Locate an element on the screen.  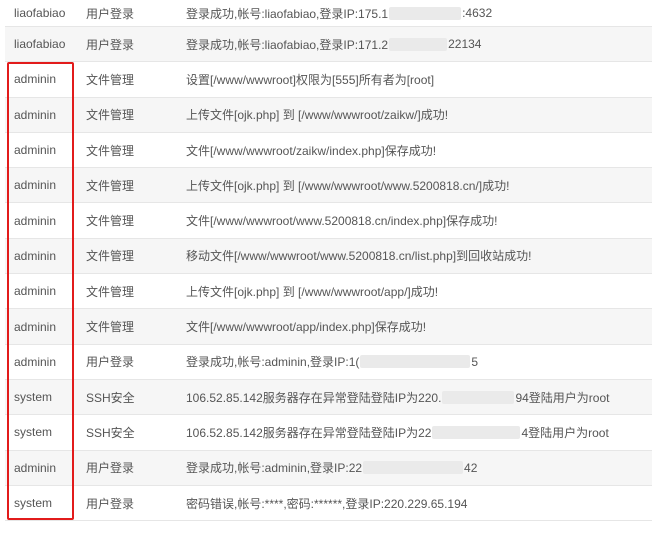
log-detail-cell: 登录成功,帐号:liaofabiao,登录IP:171.2 22134 is located at coordinates (416, 44).